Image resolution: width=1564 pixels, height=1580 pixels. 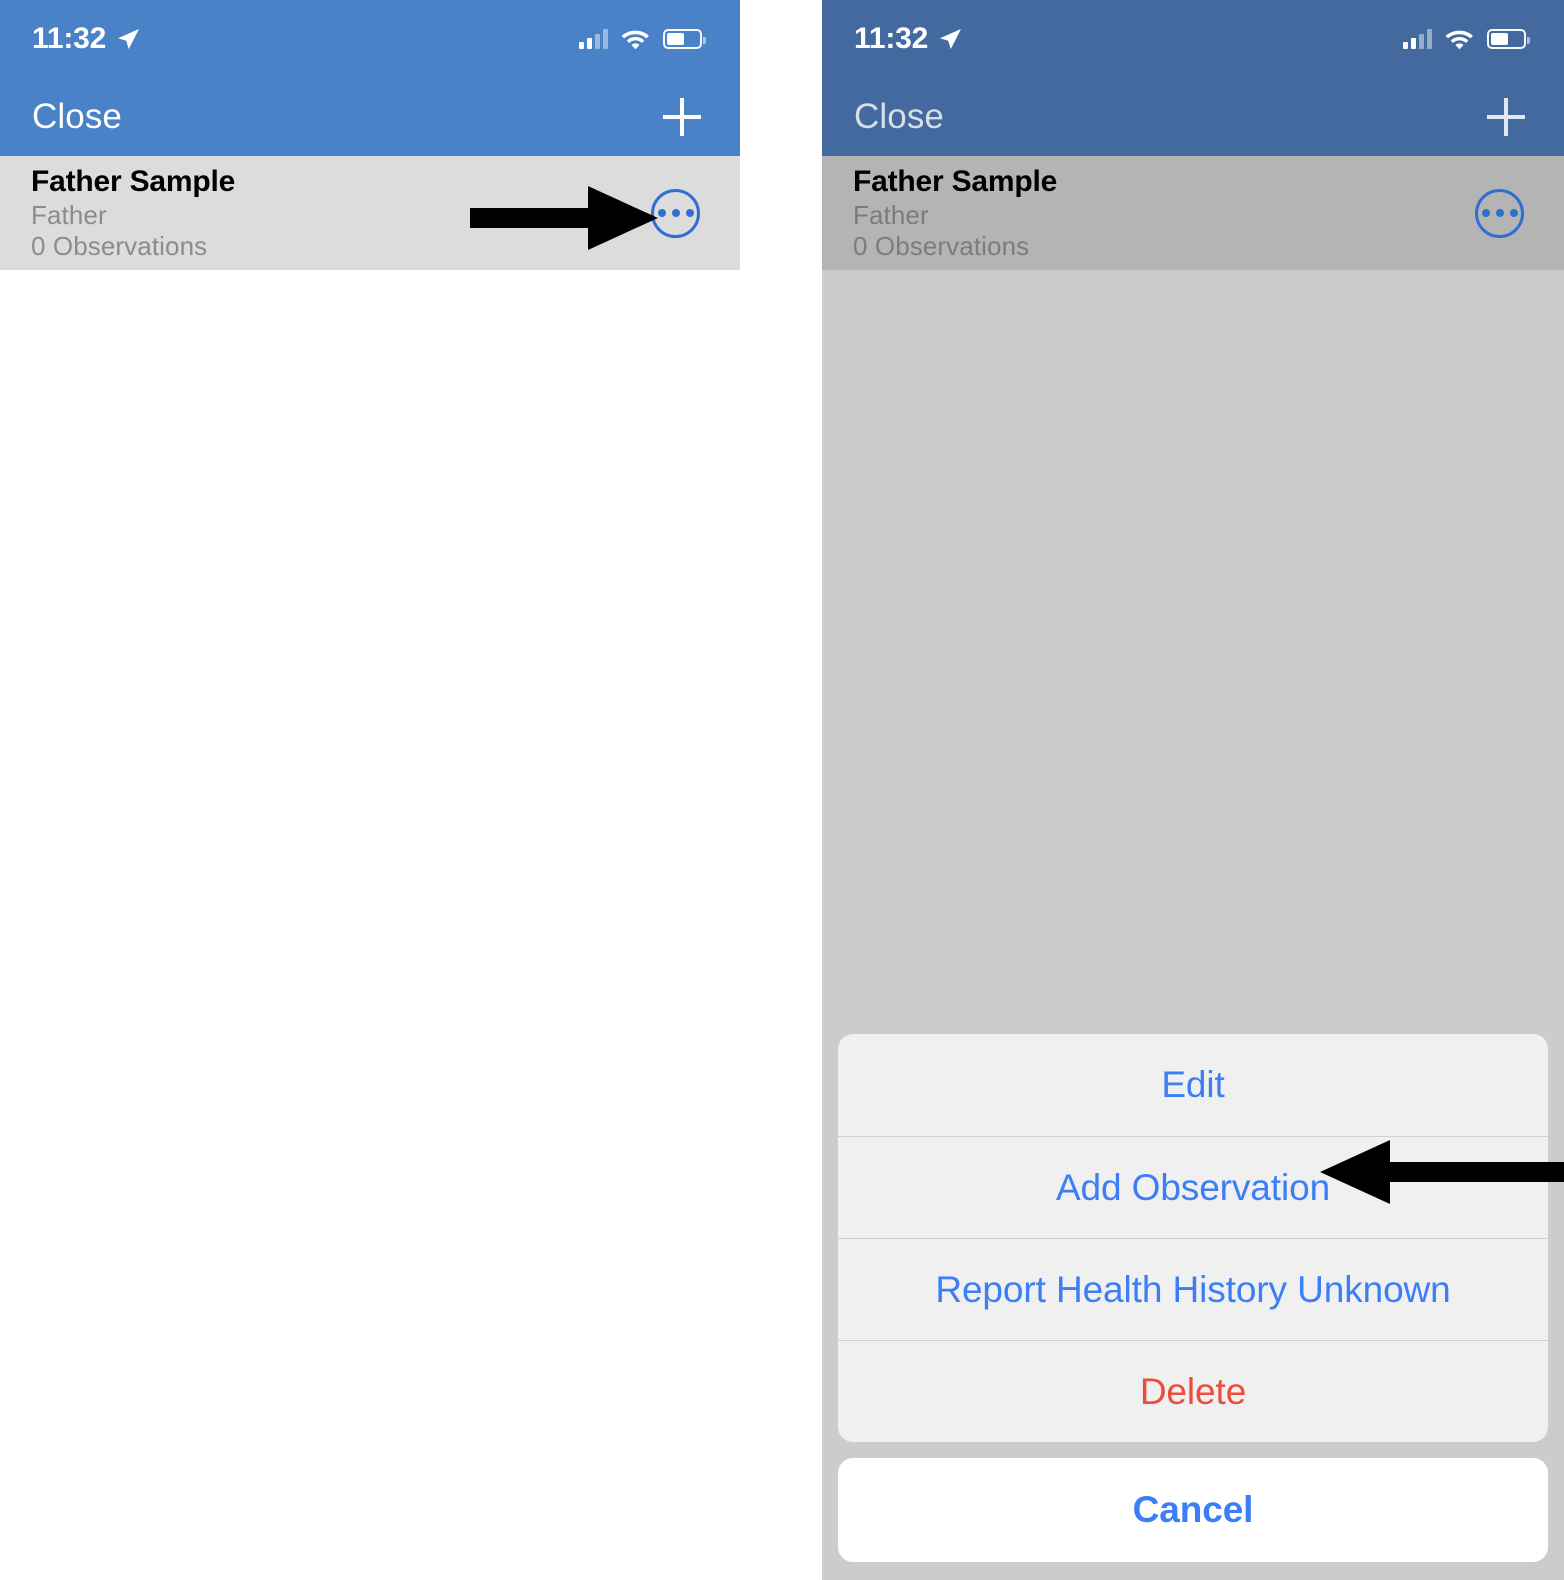 What do you see at coordinates (1193, 1510) in the screenshot?
I see `action-cancel-button: Cancel` at bounding box center [1193, 1510].